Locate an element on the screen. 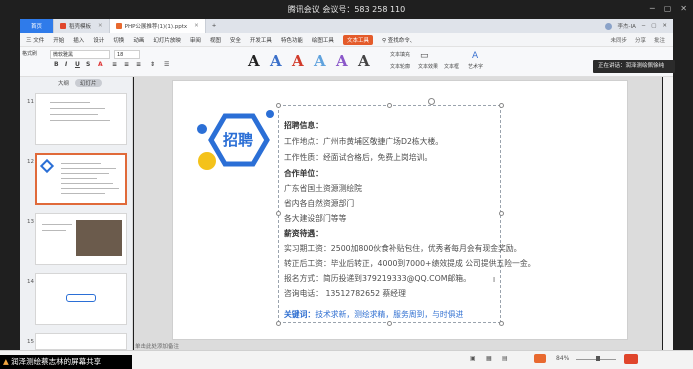  align-center-icon: ≡ is located at coordinates (126, 64).